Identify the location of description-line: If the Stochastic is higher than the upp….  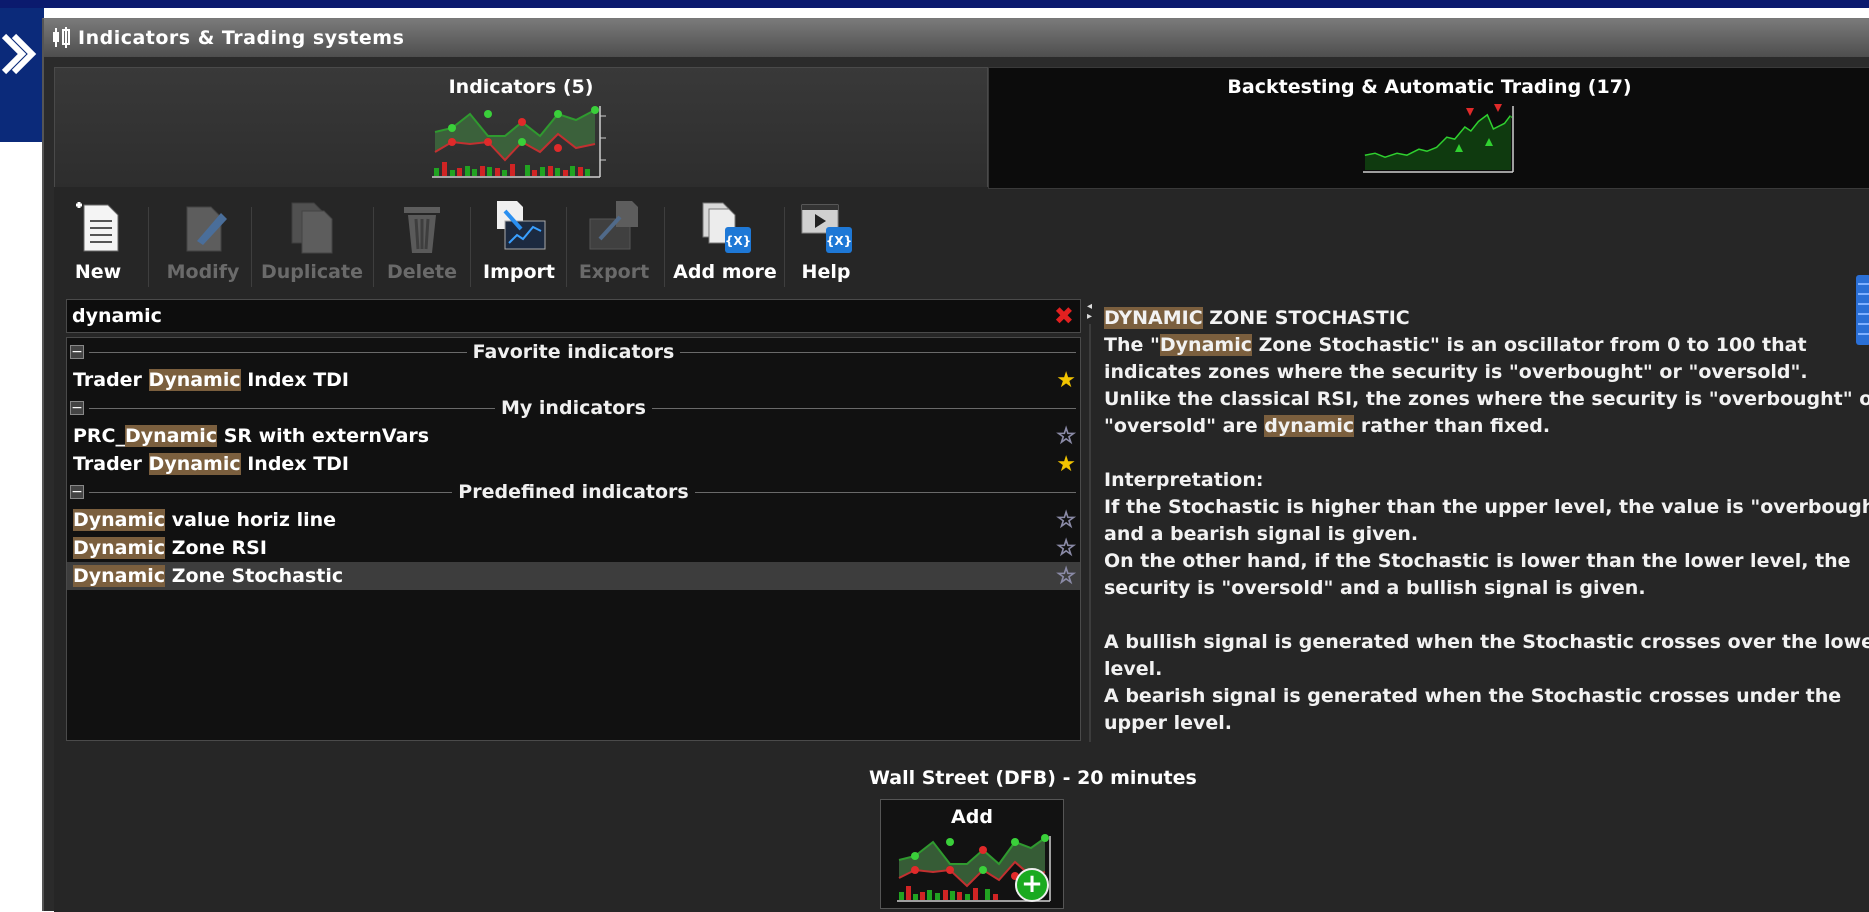
(1486, 507).